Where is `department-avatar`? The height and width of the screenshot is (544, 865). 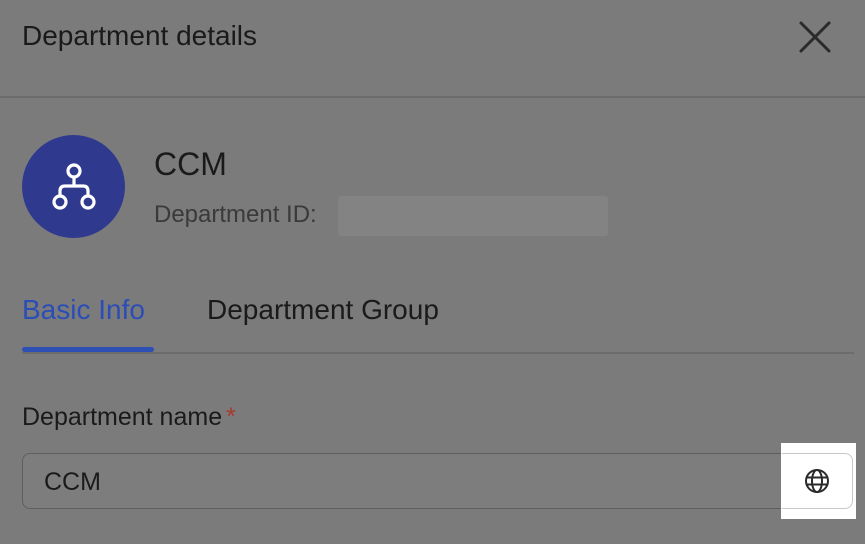
department-avatar is located at coordinates (73, 186).